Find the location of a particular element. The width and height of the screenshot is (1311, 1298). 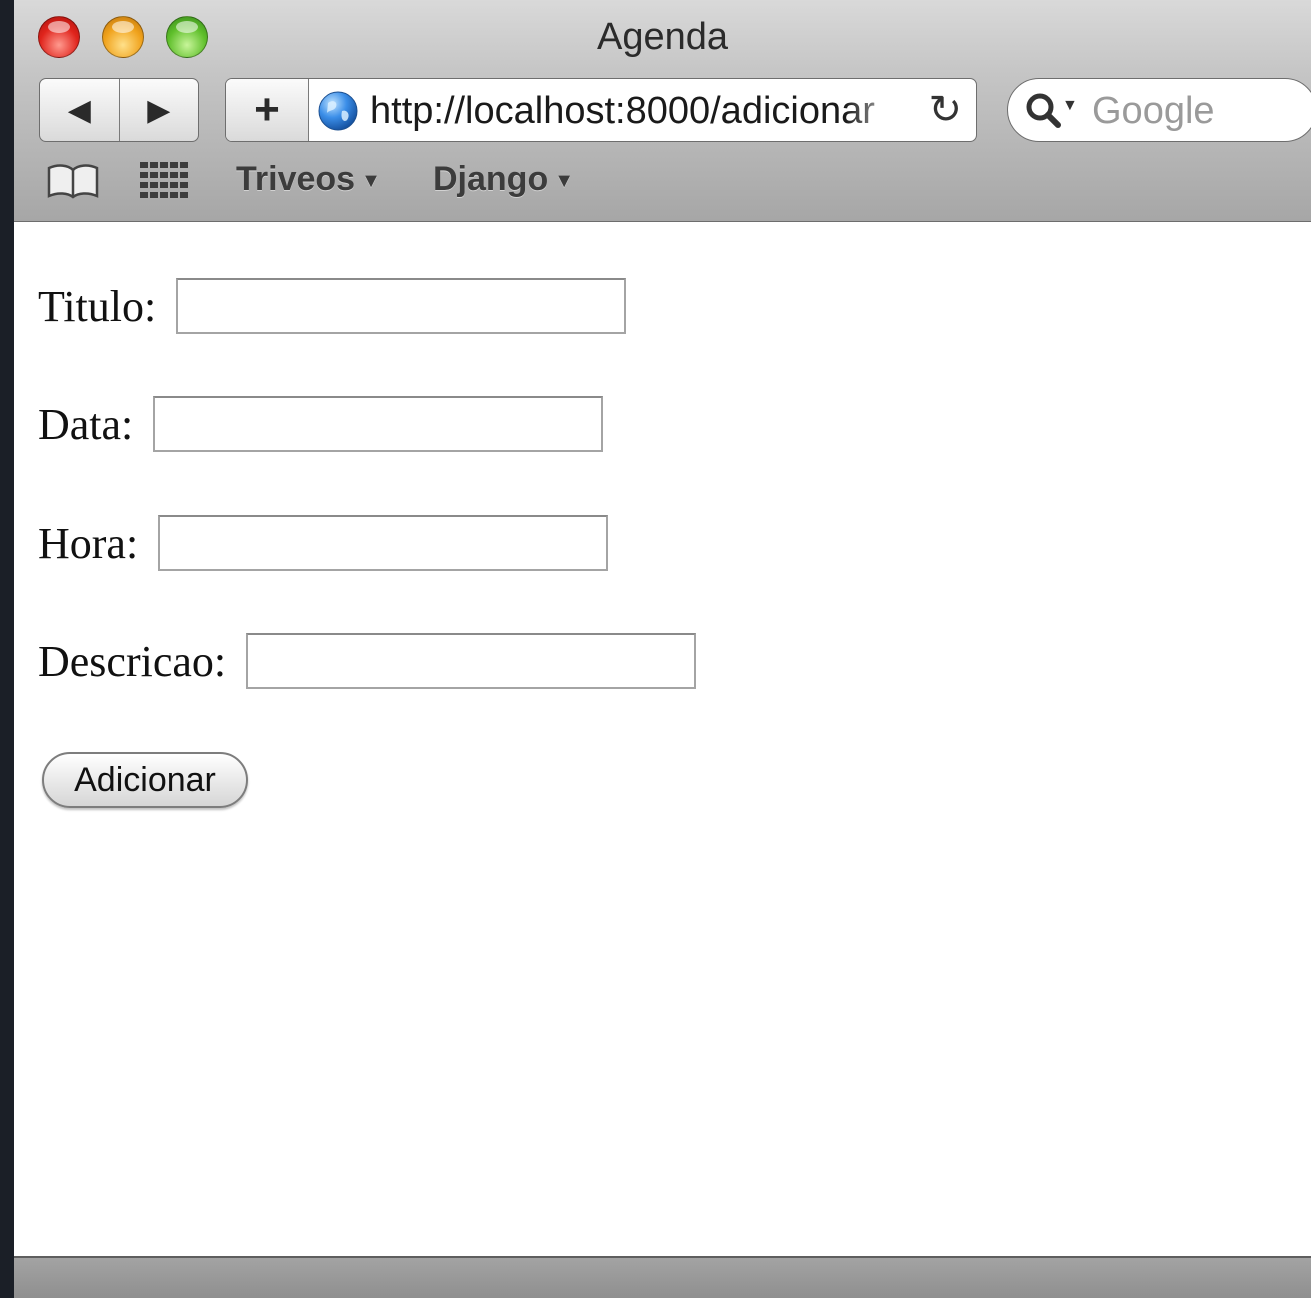

back-arrow-icon: ◀ is located at coordinates (79, 110).